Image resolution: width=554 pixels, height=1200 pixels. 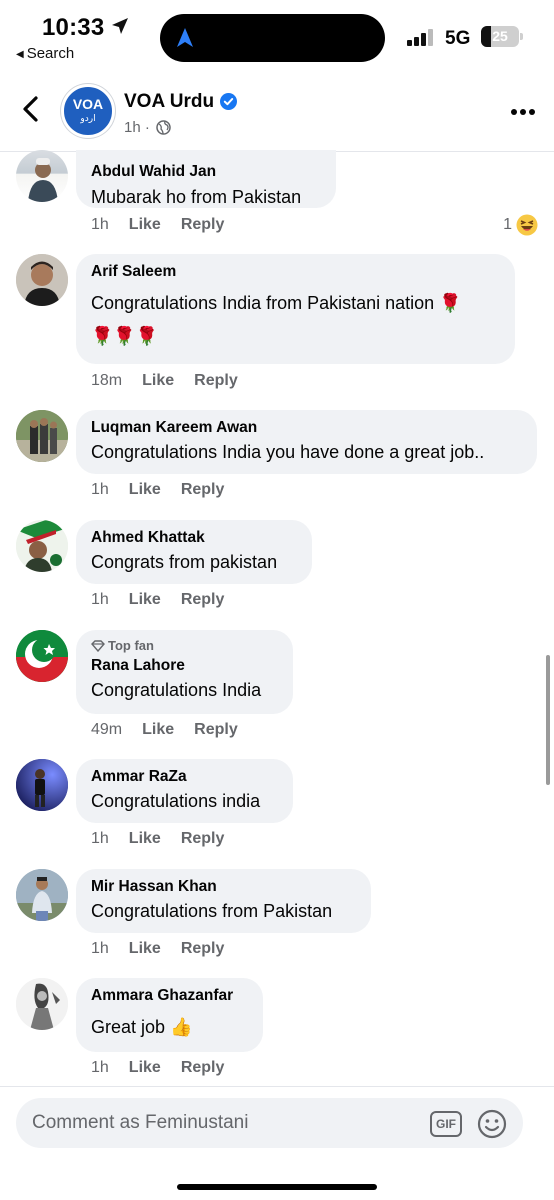 What do you see at coordinates (163, 127) in the screenshot?
I see `globe-icon` at bounding box center [163, 127].